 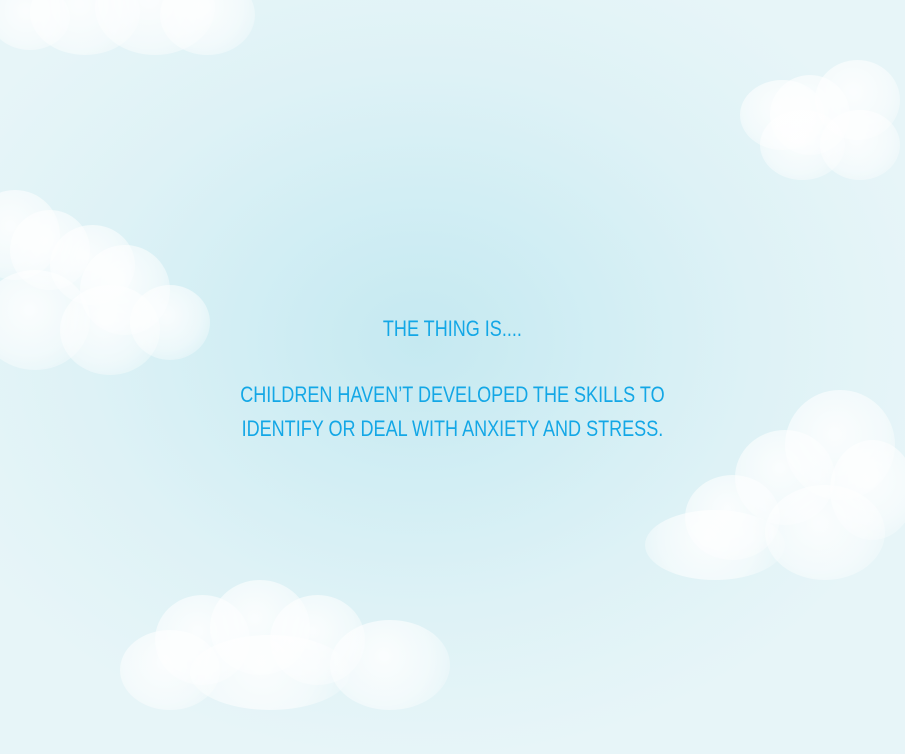 What do you see at coordinates (822, 122) in the screenshot?
I see `cloud-top-right` at bounding box center [822, 122].